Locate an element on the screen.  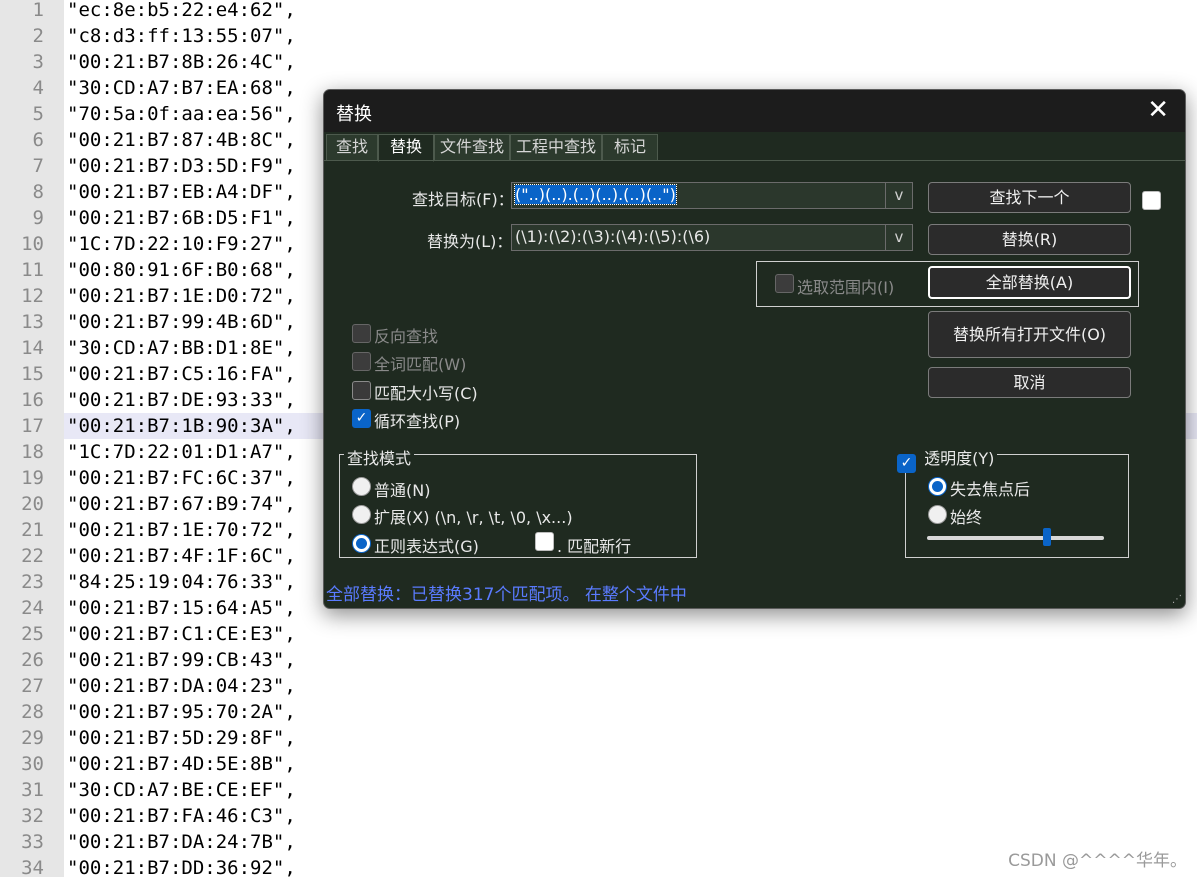
code-line: "00:21:B7:EB:A4:DF", is located at coordinates (181, 192).